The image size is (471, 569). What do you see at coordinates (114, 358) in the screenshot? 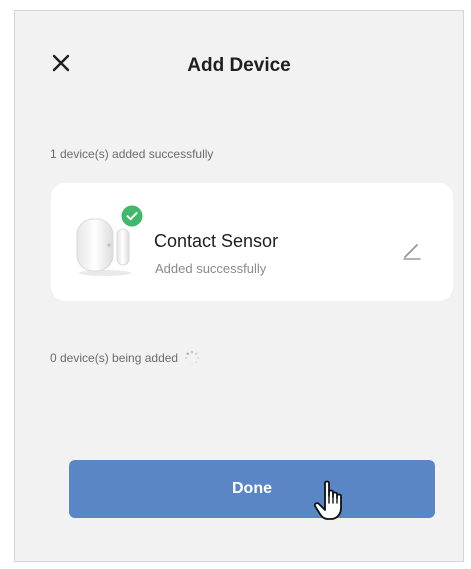
I see `adding-count-label: 0 device(s) being added` at bounding box center [114, 358].